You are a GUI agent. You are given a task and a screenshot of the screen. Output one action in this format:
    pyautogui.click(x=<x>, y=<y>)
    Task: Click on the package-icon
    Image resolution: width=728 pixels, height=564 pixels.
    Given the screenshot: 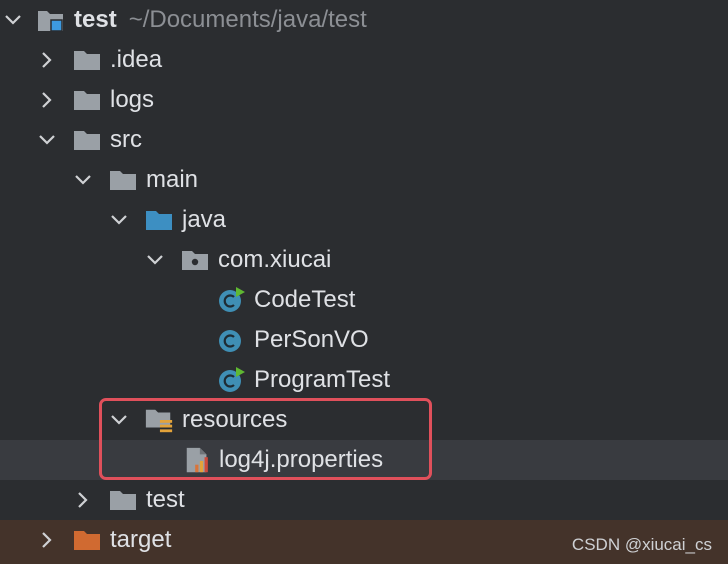 What is the action you would take?
    pyautogui.click(x=195, y=260)
    